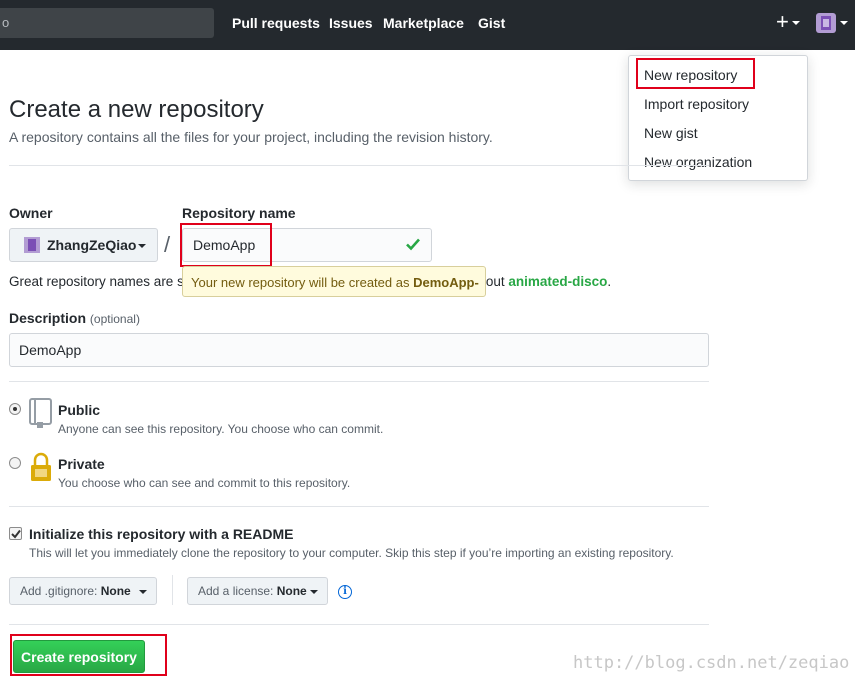  Describe the element at coordinates (239, 213) in the screenshot. I see `repo-name-label: Repository name` at that location.